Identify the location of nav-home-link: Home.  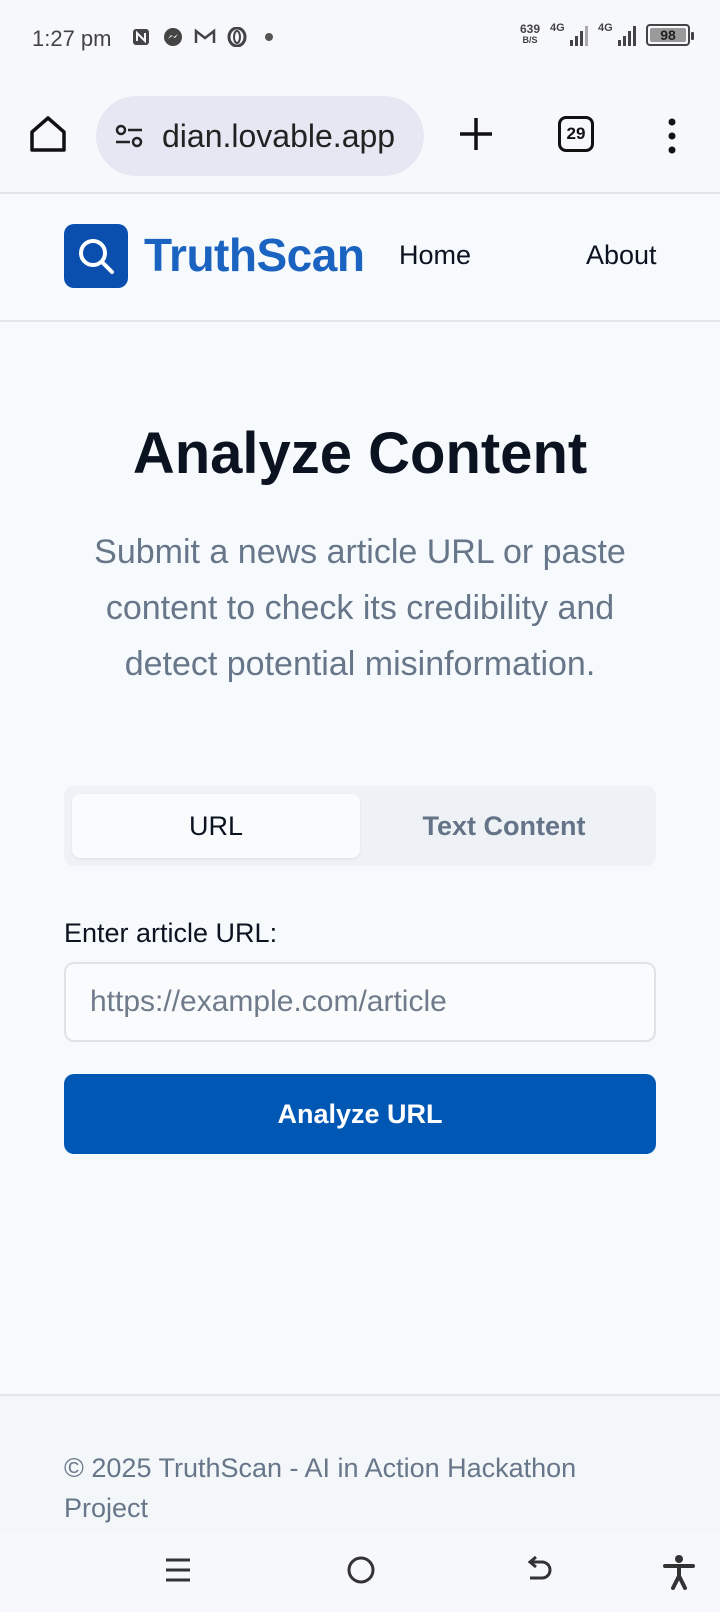
(435, 255).